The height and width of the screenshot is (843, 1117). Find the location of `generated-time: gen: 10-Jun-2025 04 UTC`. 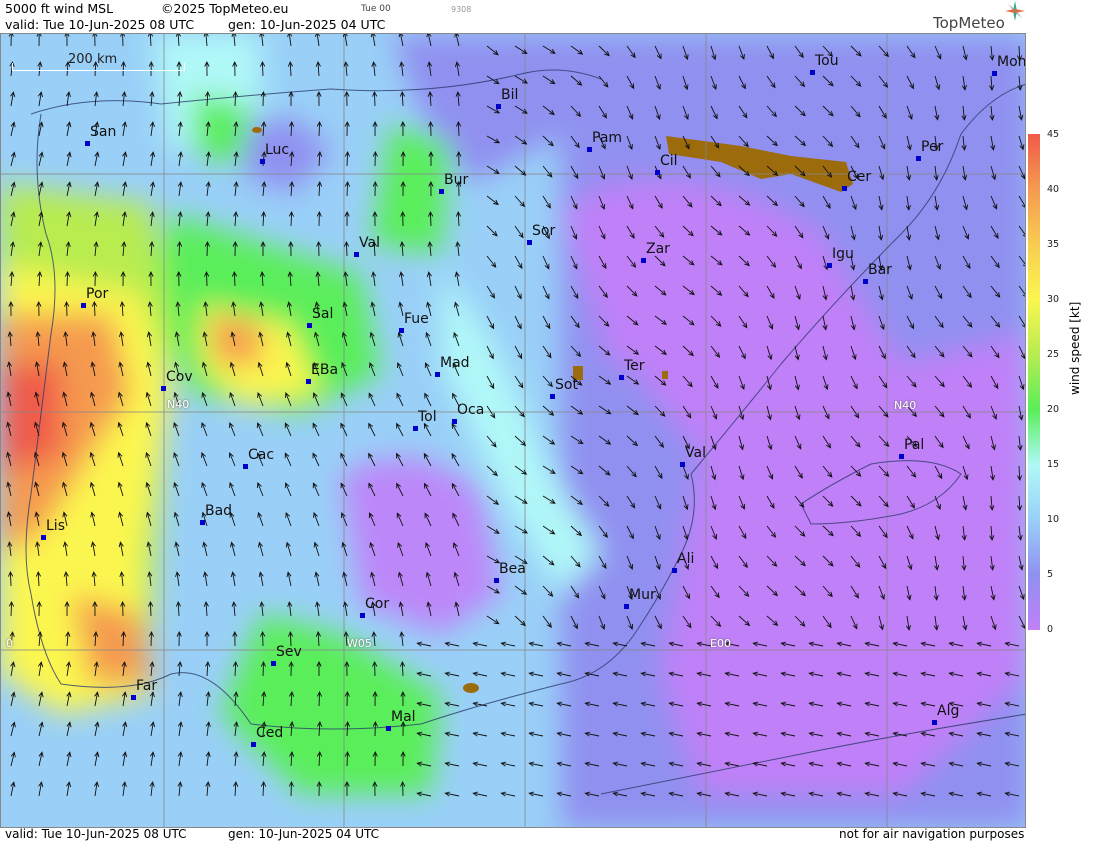

generated-time: gen: 10-Jun-2025 04 UTC is located at coordinates (307, 24).